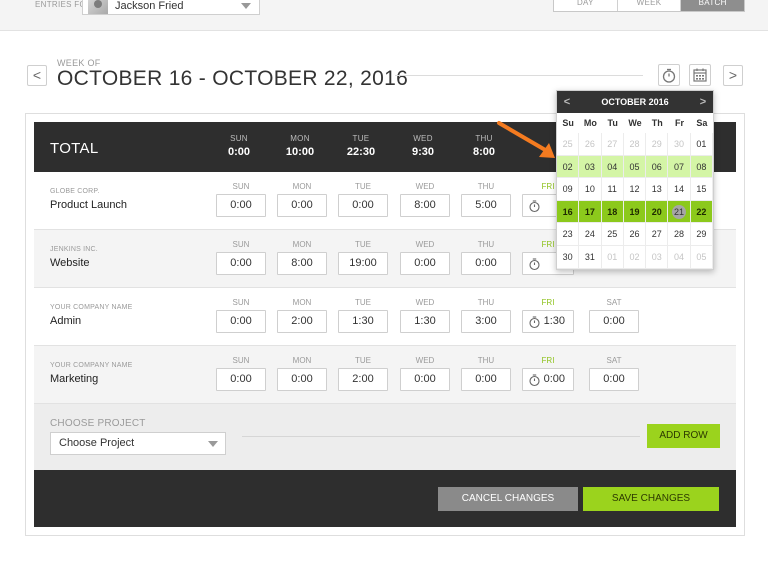  What do you see at coordinates (679, 212) in the screenshot?
I see `calendar-day: 21` at bounding box center [679, 212].